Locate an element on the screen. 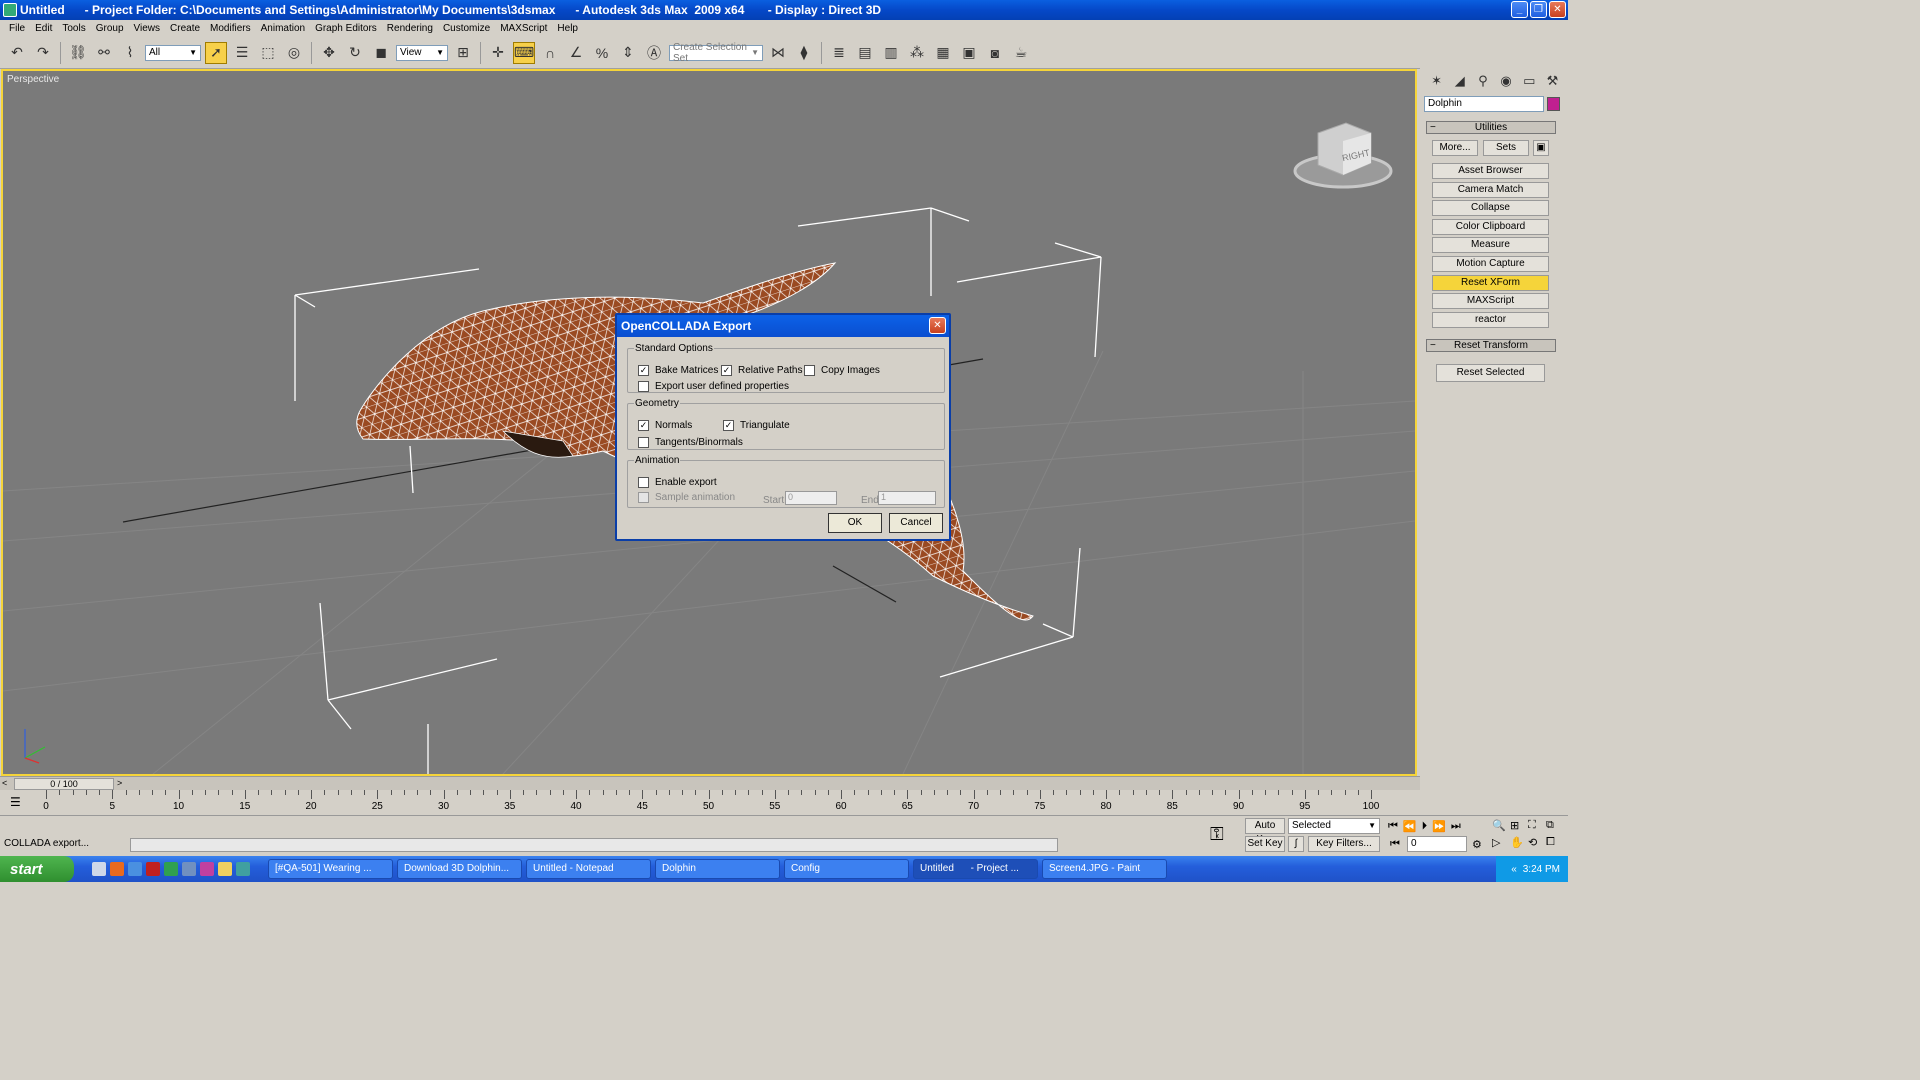  tray-arrow-icon: « is located at coordinates (1514, 869).